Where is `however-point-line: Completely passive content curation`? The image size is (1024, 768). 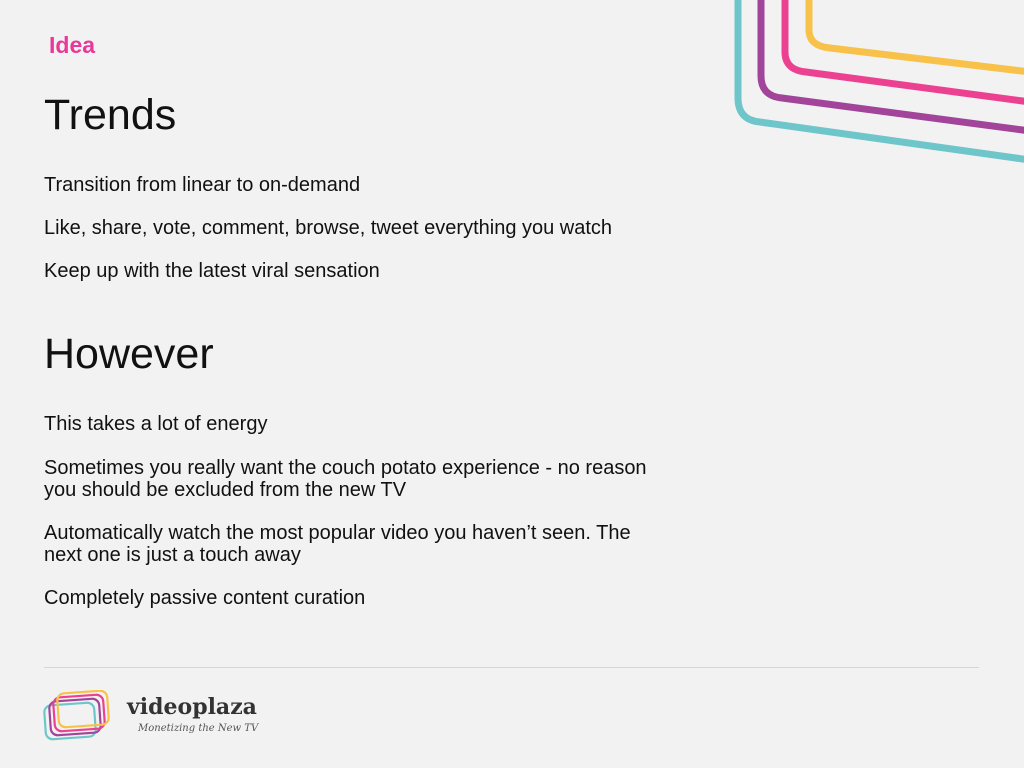
however-point-line: Completely passive content curation is located at coordinates (205, 598).